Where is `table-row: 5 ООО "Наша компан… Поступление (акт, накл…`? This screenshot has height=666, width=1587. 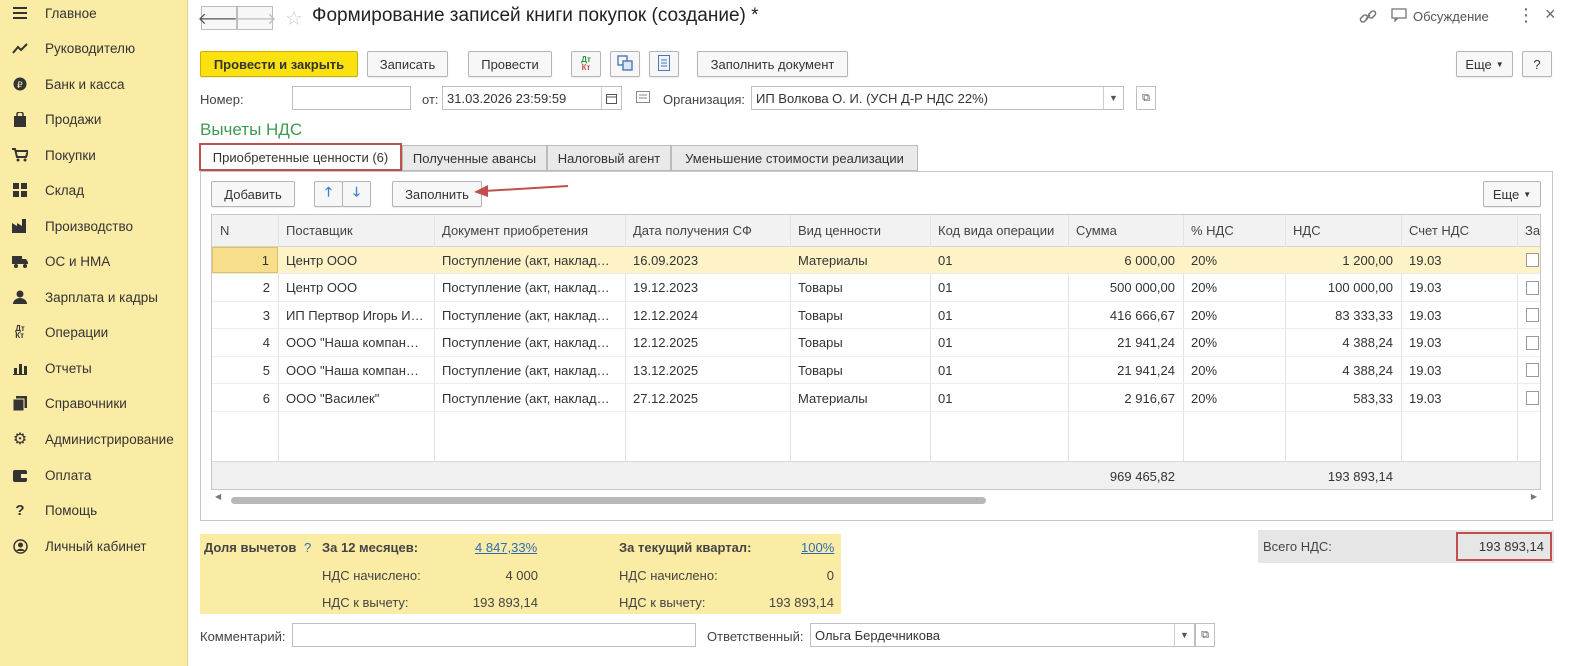
table-row: 5 ООО "Наша компан… Поступление (акт, накл… is located at coordinates (876, 371).